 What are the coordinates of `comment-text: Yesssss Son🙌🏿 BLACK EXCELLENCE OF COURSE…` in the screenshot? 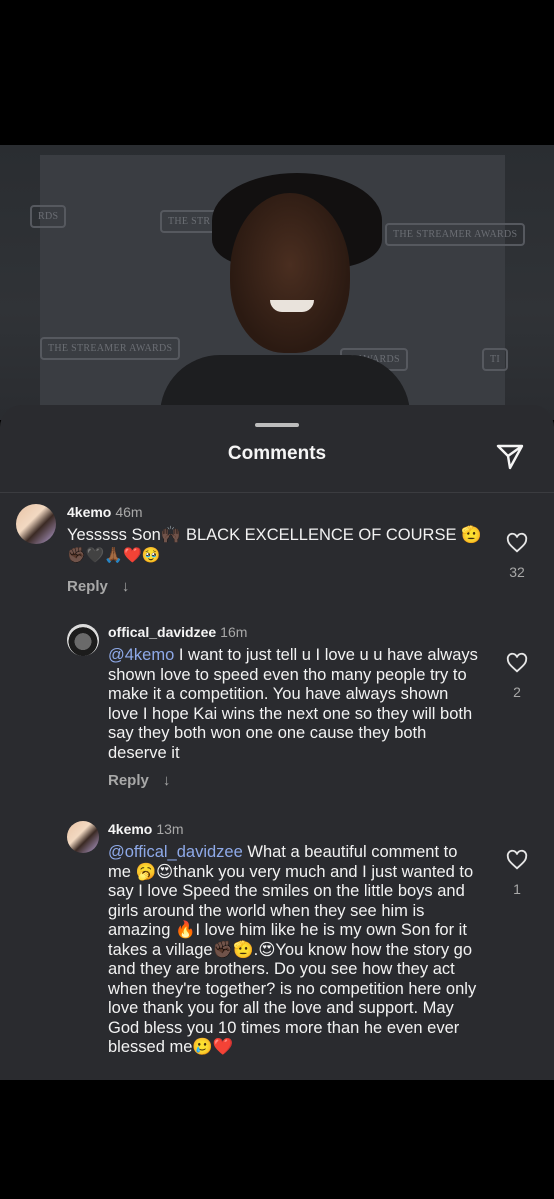 It's located at (277, 545).